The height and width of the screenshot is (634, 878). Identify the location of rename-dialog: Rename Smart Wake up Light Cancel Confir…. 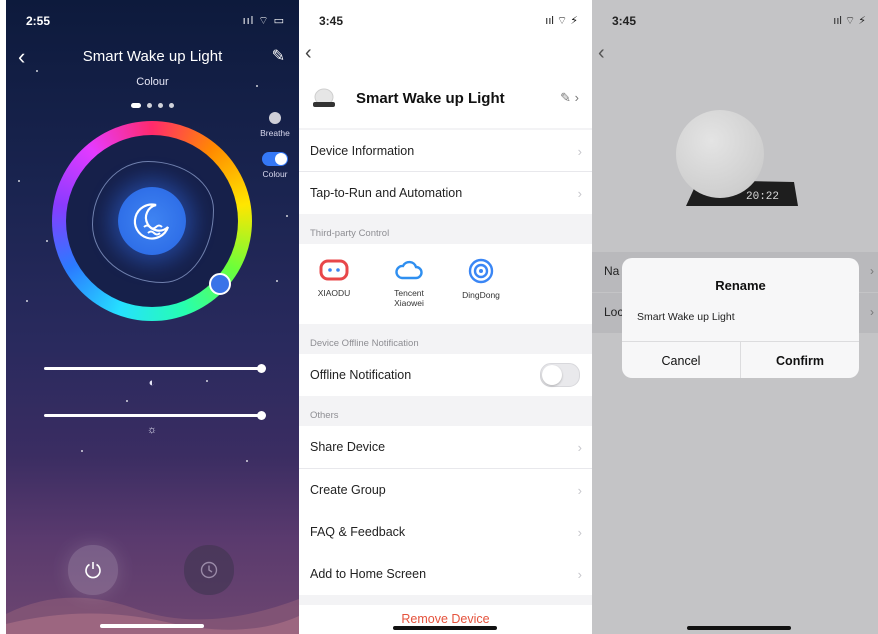
(740, 318).